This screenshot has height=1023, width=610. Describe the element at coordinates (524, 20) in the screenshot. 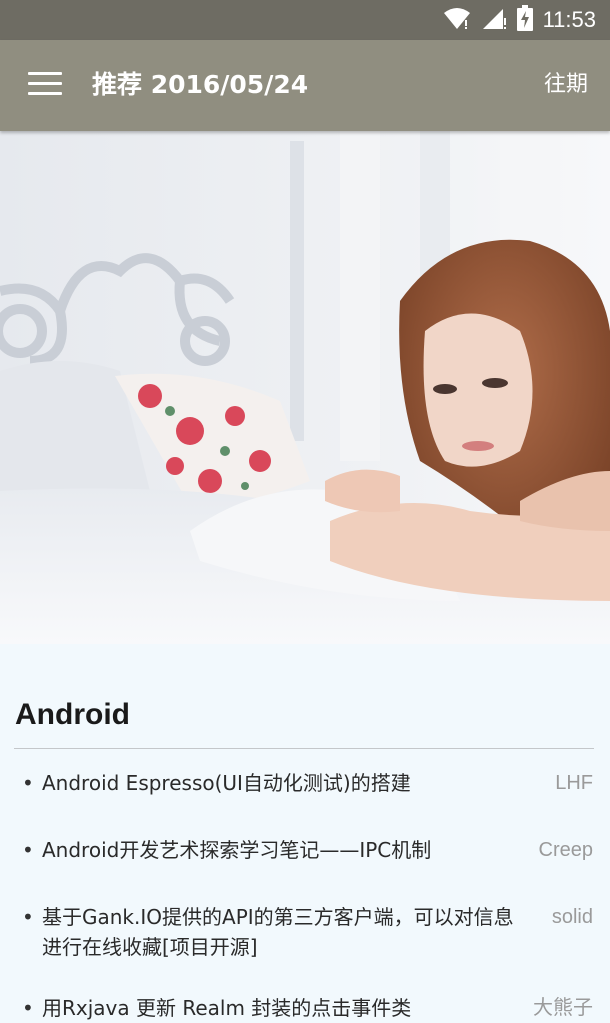

I see `battery-charging-icon` at that location.